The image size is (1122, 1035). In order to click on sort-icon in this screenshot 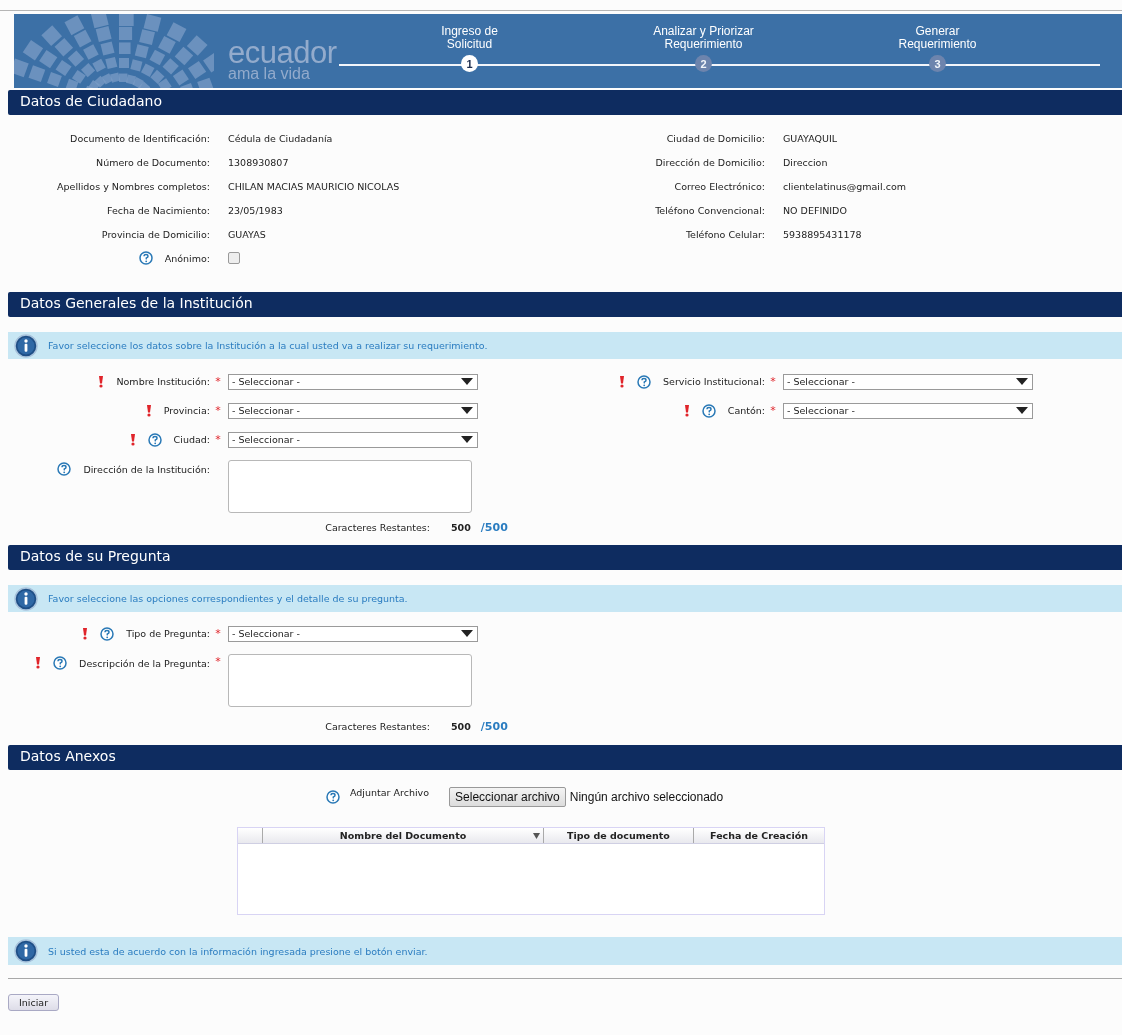, I will do `click(536, 836)`.